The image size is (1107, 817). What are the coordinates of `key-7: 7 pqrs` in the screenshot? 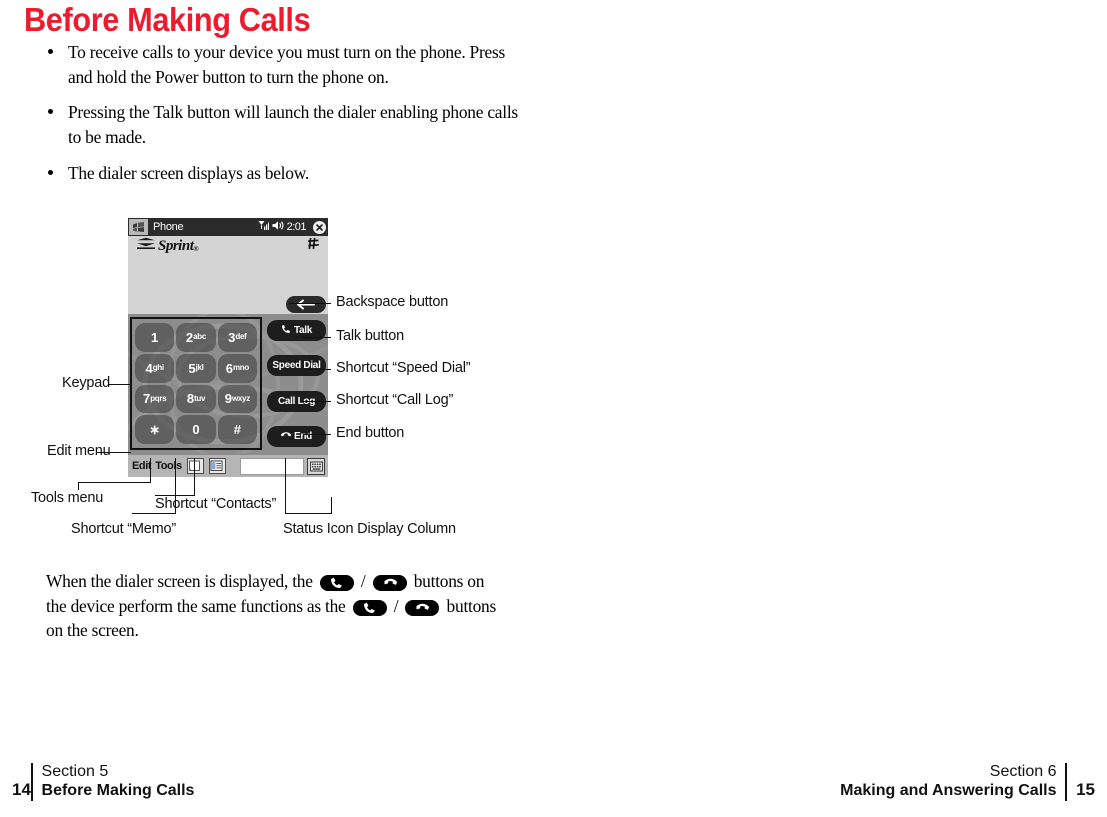 It's located at (155, 399).